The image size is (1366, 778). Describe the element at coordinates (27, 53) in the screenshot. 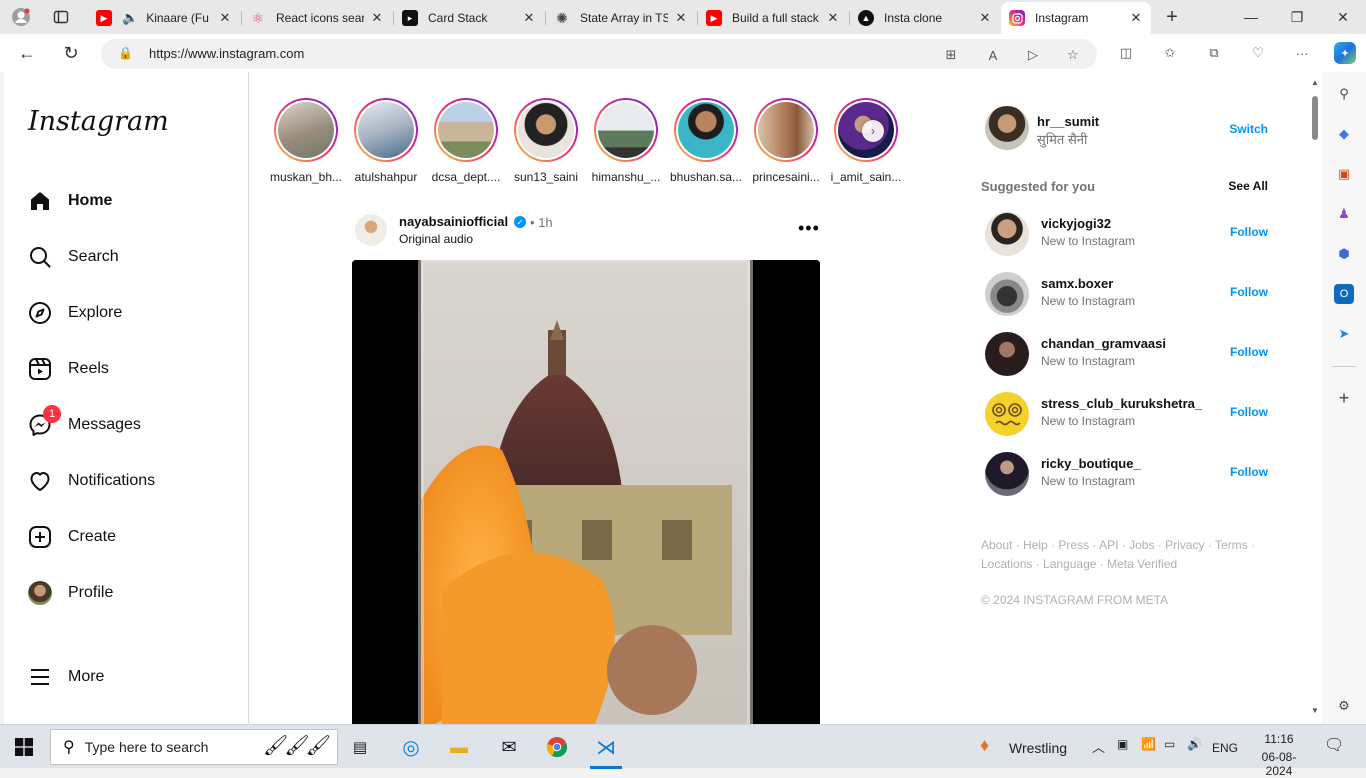

I see `back-icon: ←` at that location.